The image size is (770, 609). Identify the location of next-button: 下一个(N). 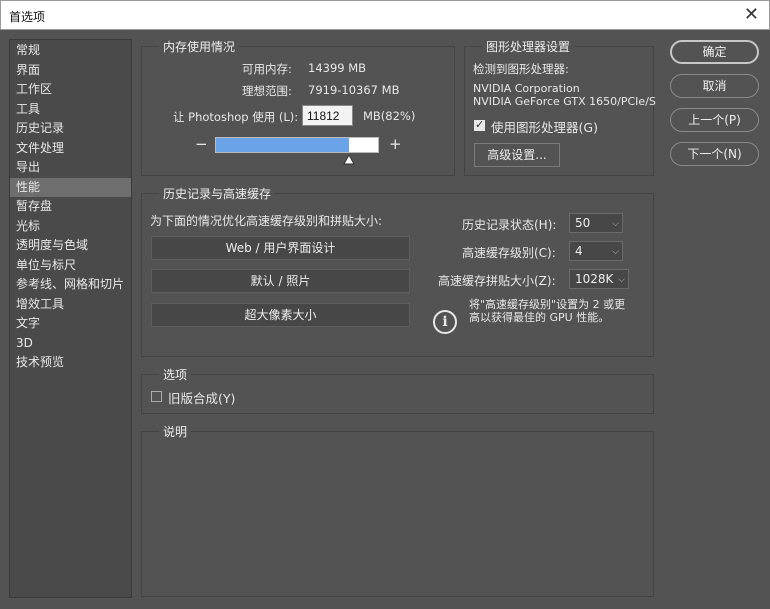
(714, 154).